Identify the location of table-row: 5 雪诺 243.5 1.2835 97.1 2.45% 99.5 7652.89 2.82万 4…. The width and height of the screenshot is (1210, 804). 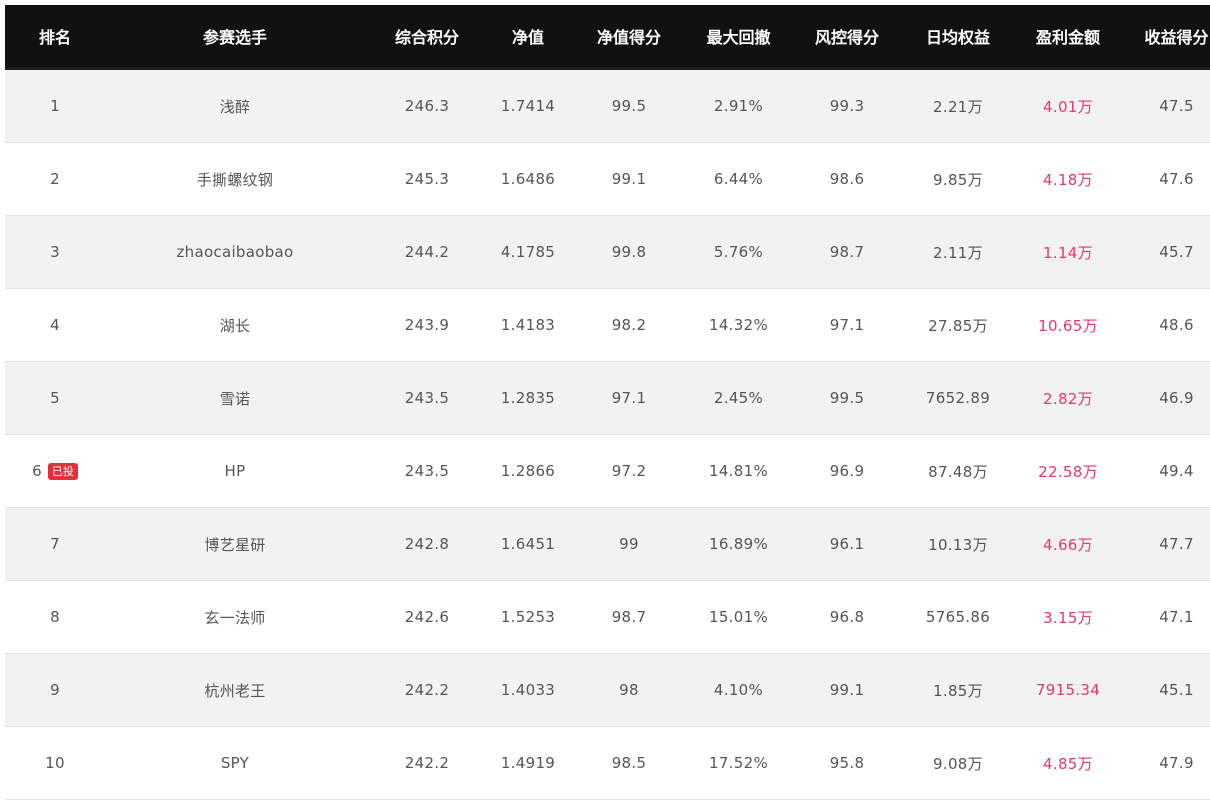
(607, 398).